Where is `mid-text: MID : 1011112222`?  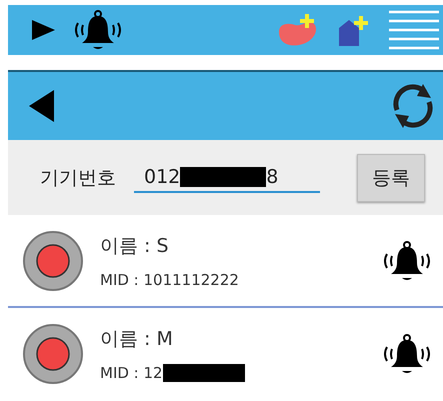 mid-text: MID : 1011112222 is located at coordinates (169, 279).